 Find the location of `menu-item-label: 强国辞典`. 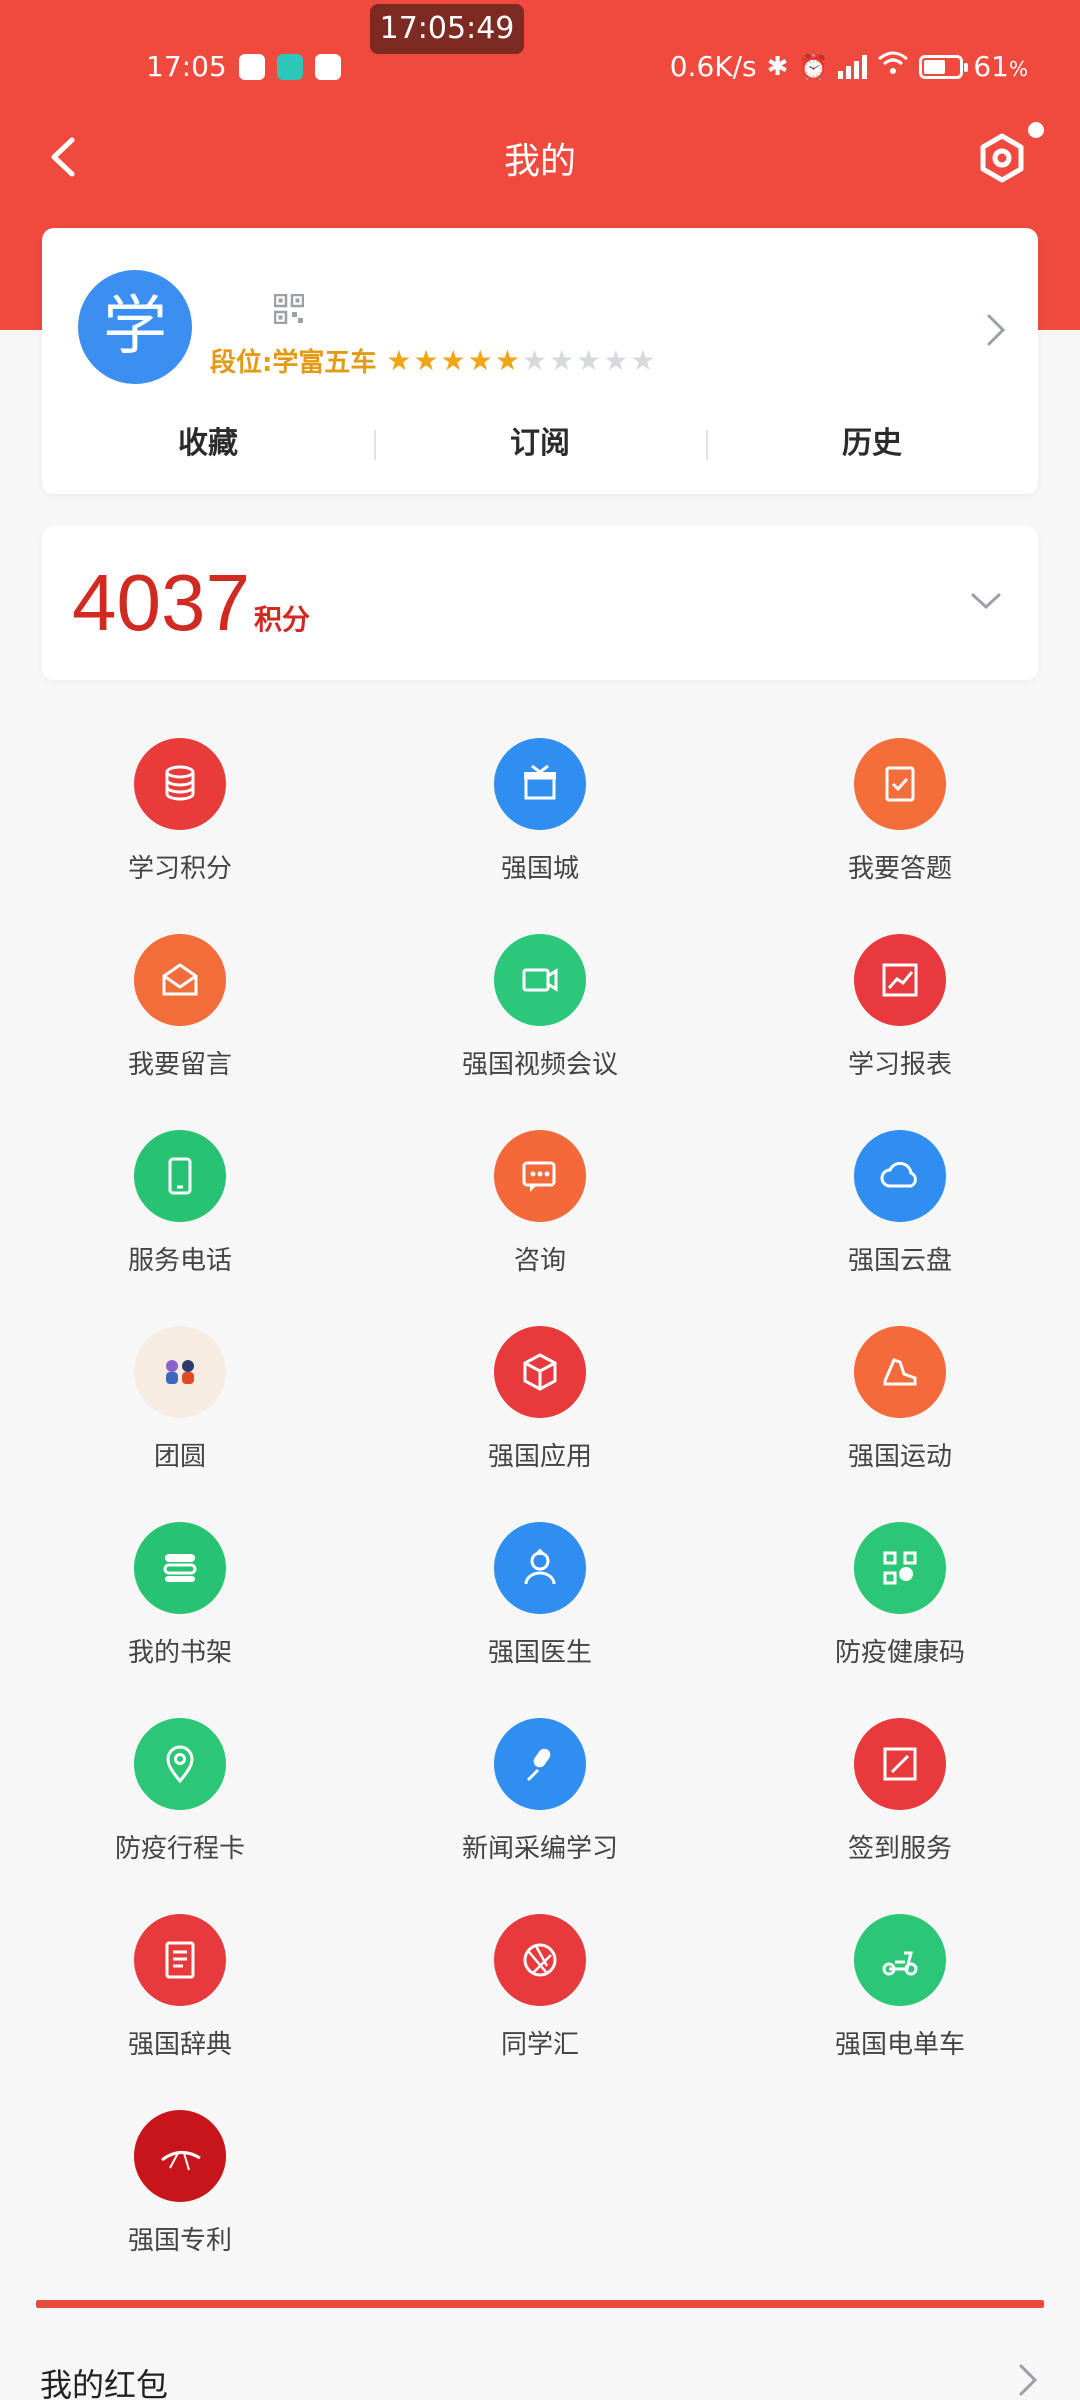

menu-item-label: 强国辞典 is located at coordinates (179, 2045).